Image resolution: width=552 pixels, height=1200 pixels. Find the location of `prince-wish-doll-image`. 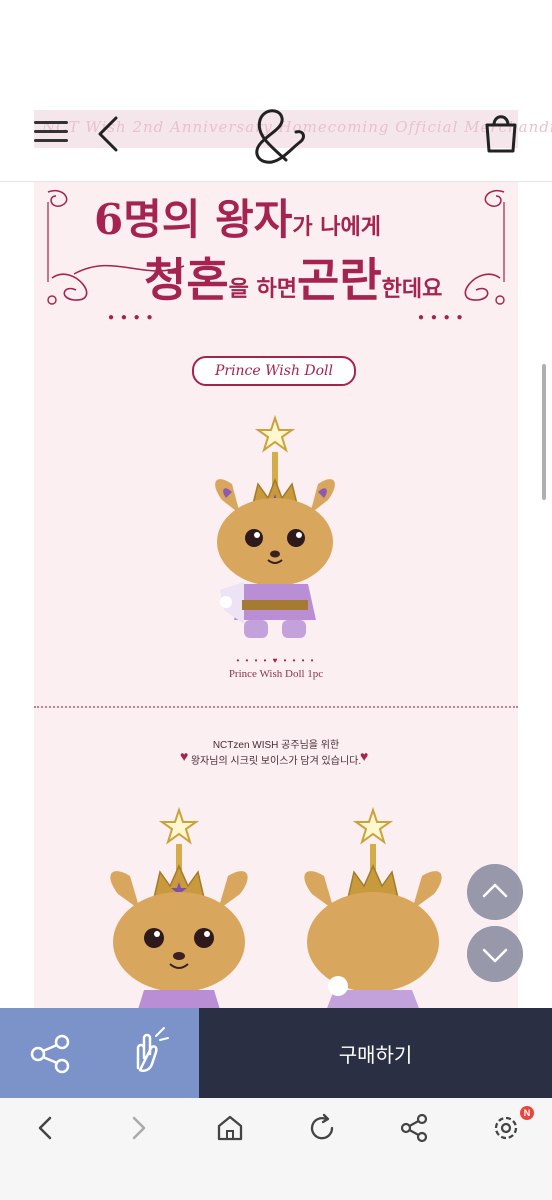

prince-wish-doll-image is located at coordinates (275, 526).